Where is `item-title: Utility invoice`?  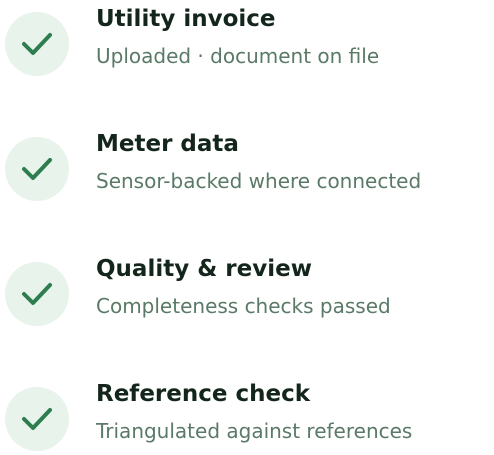 item-title: Utility invoice is located at coordinates (186, 19).